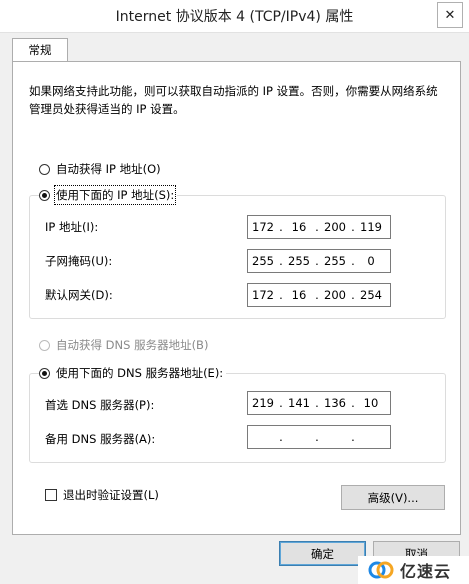 The image size is (469, 584). Describe the element at coordinates (319, 403) in the screenshot. I see `preferred-dns-input: 219. 141. 136. 10` at that location.